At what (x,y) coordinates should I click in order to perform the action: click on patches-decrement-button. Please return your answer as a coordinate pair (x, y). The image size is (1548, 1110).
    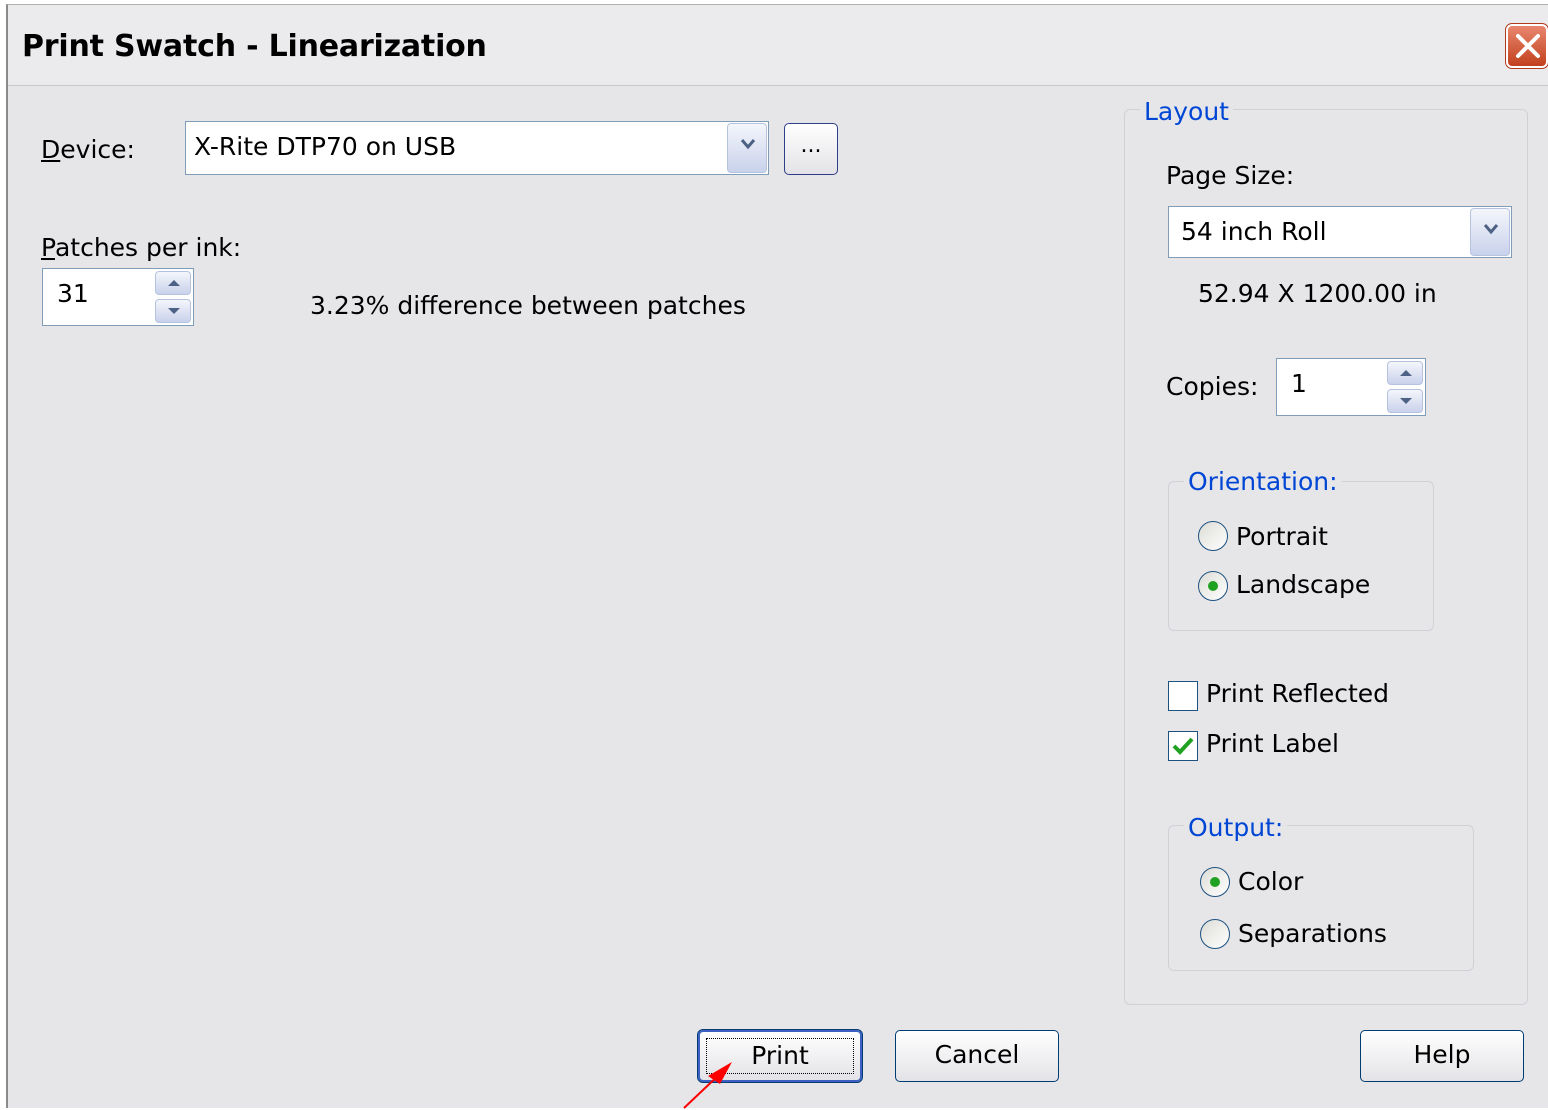
    Looking at the image, I should click on (173, 311).